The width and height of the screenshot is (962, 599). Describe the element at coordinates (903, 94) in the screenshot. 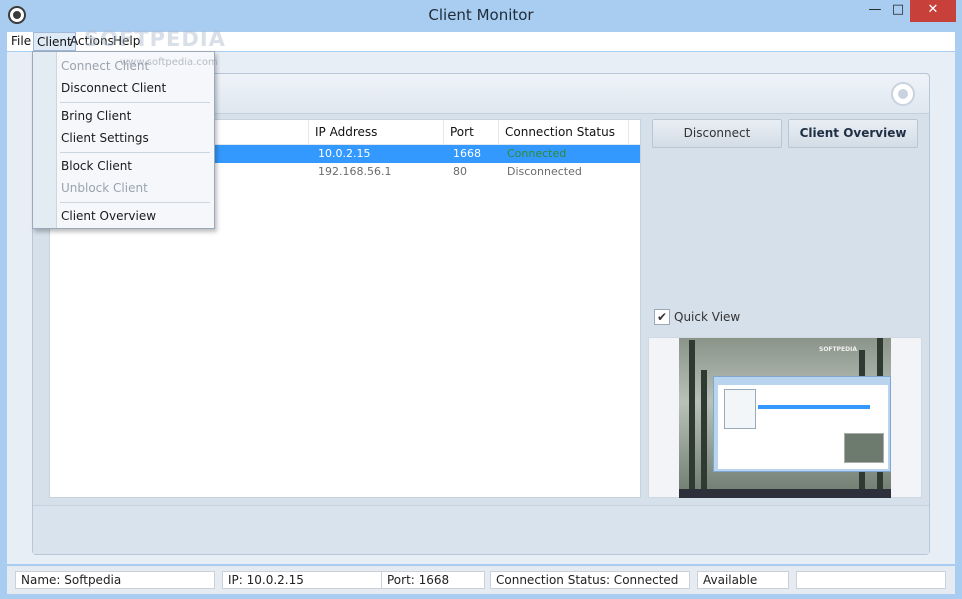

I see `panel-logo-icon` at that location.